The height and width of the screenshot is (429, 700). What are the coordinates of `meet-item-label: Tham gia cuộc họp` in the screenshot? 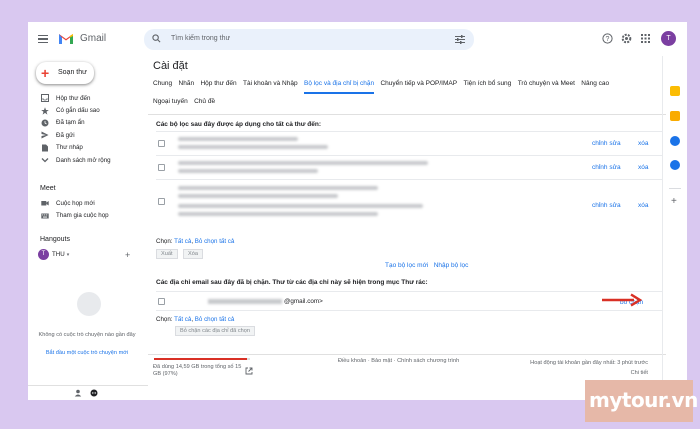 It's located at (82, 216).